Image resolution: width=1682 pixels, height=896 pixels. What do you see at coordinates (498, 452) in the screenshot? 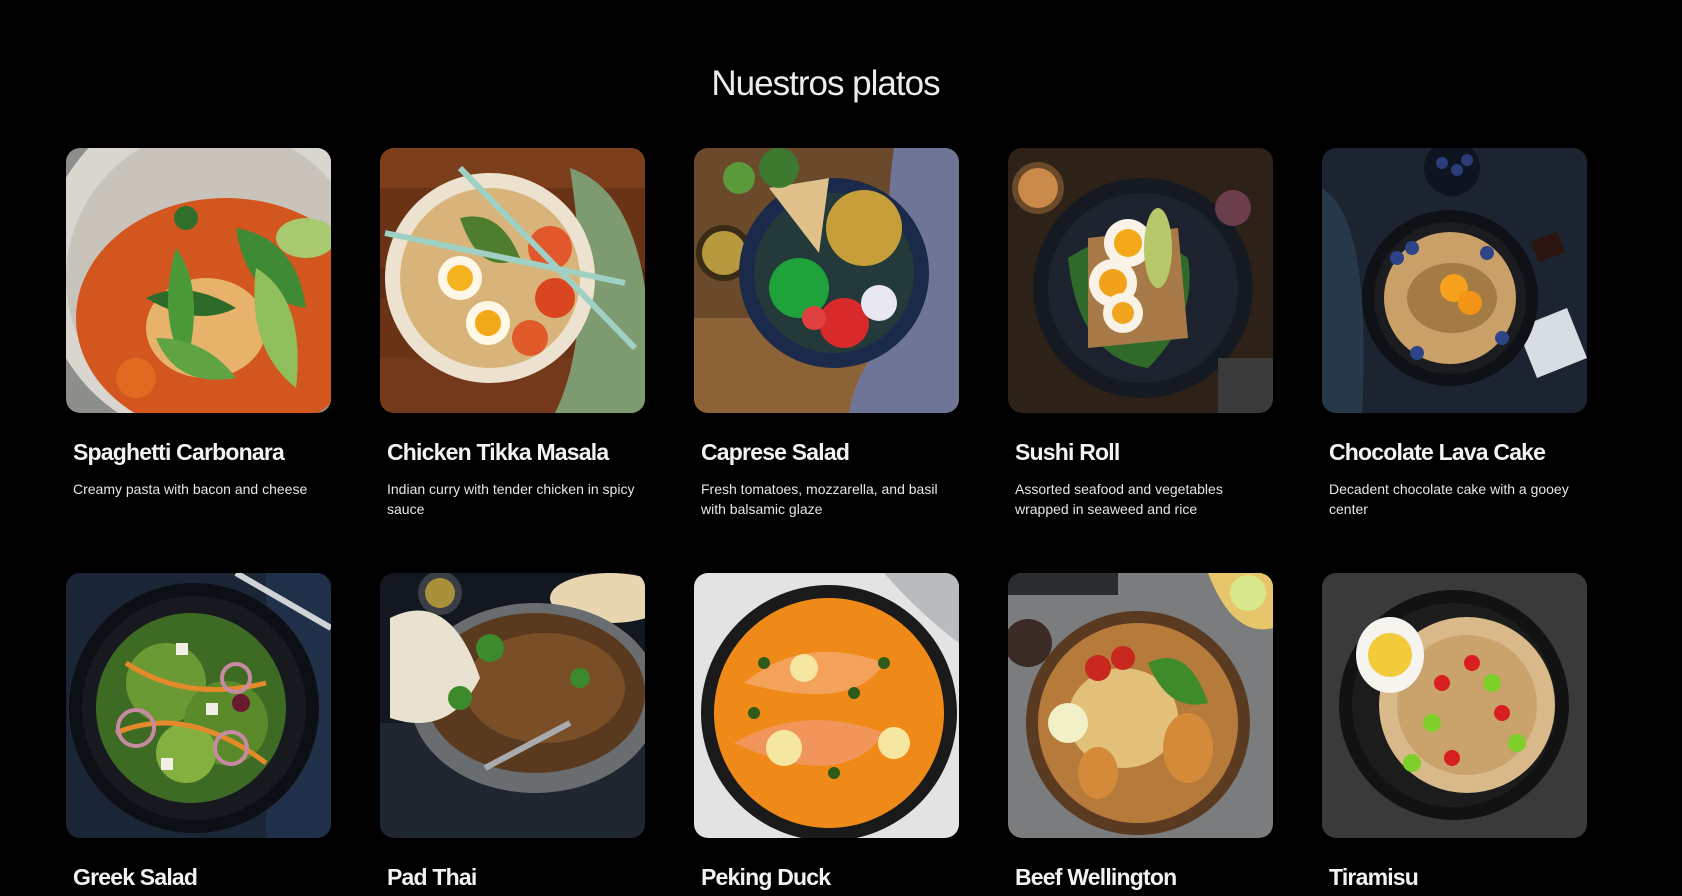
I see `dish-title: Chicken Tikka Masala` at bounding box center [498, 452].